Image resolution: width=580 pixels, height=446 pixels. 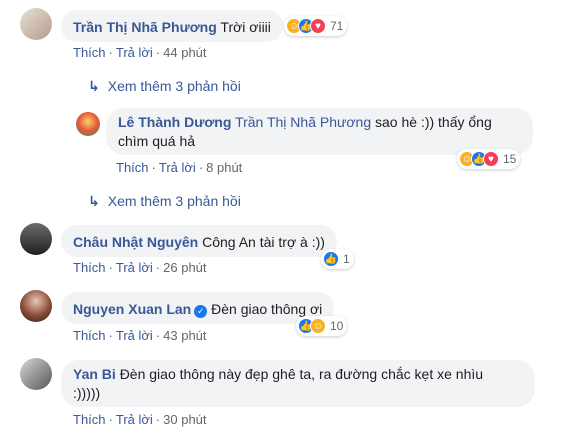 What do you see at coordinates (337, 26) in the screenshot?
I see `reaction-count: 71` at bounding box center [337, 26].